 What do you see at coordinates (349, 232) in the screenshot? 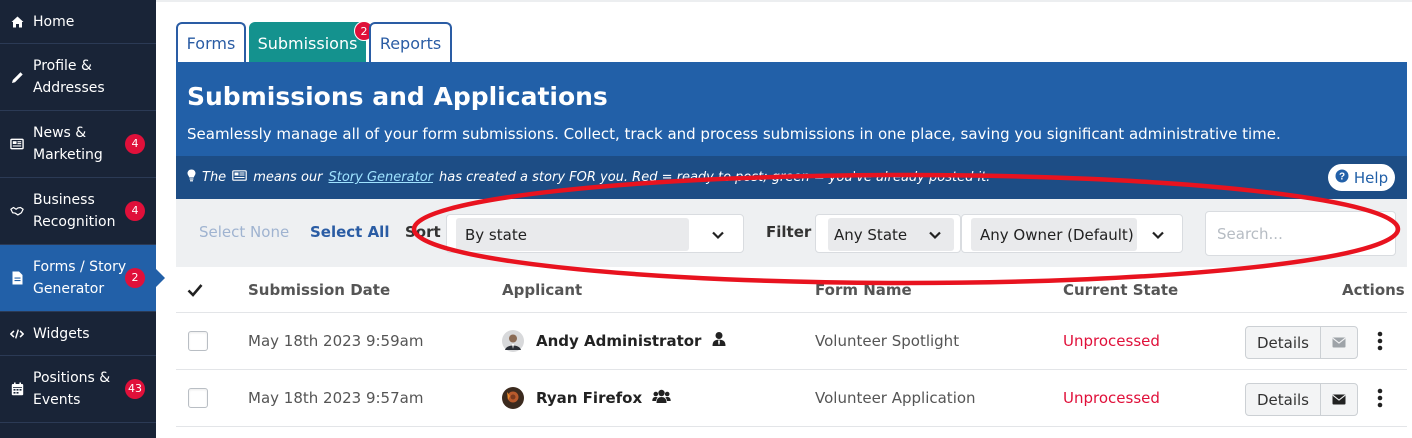
I see `select-all-button: Select All` at bounding box center [349, 232].